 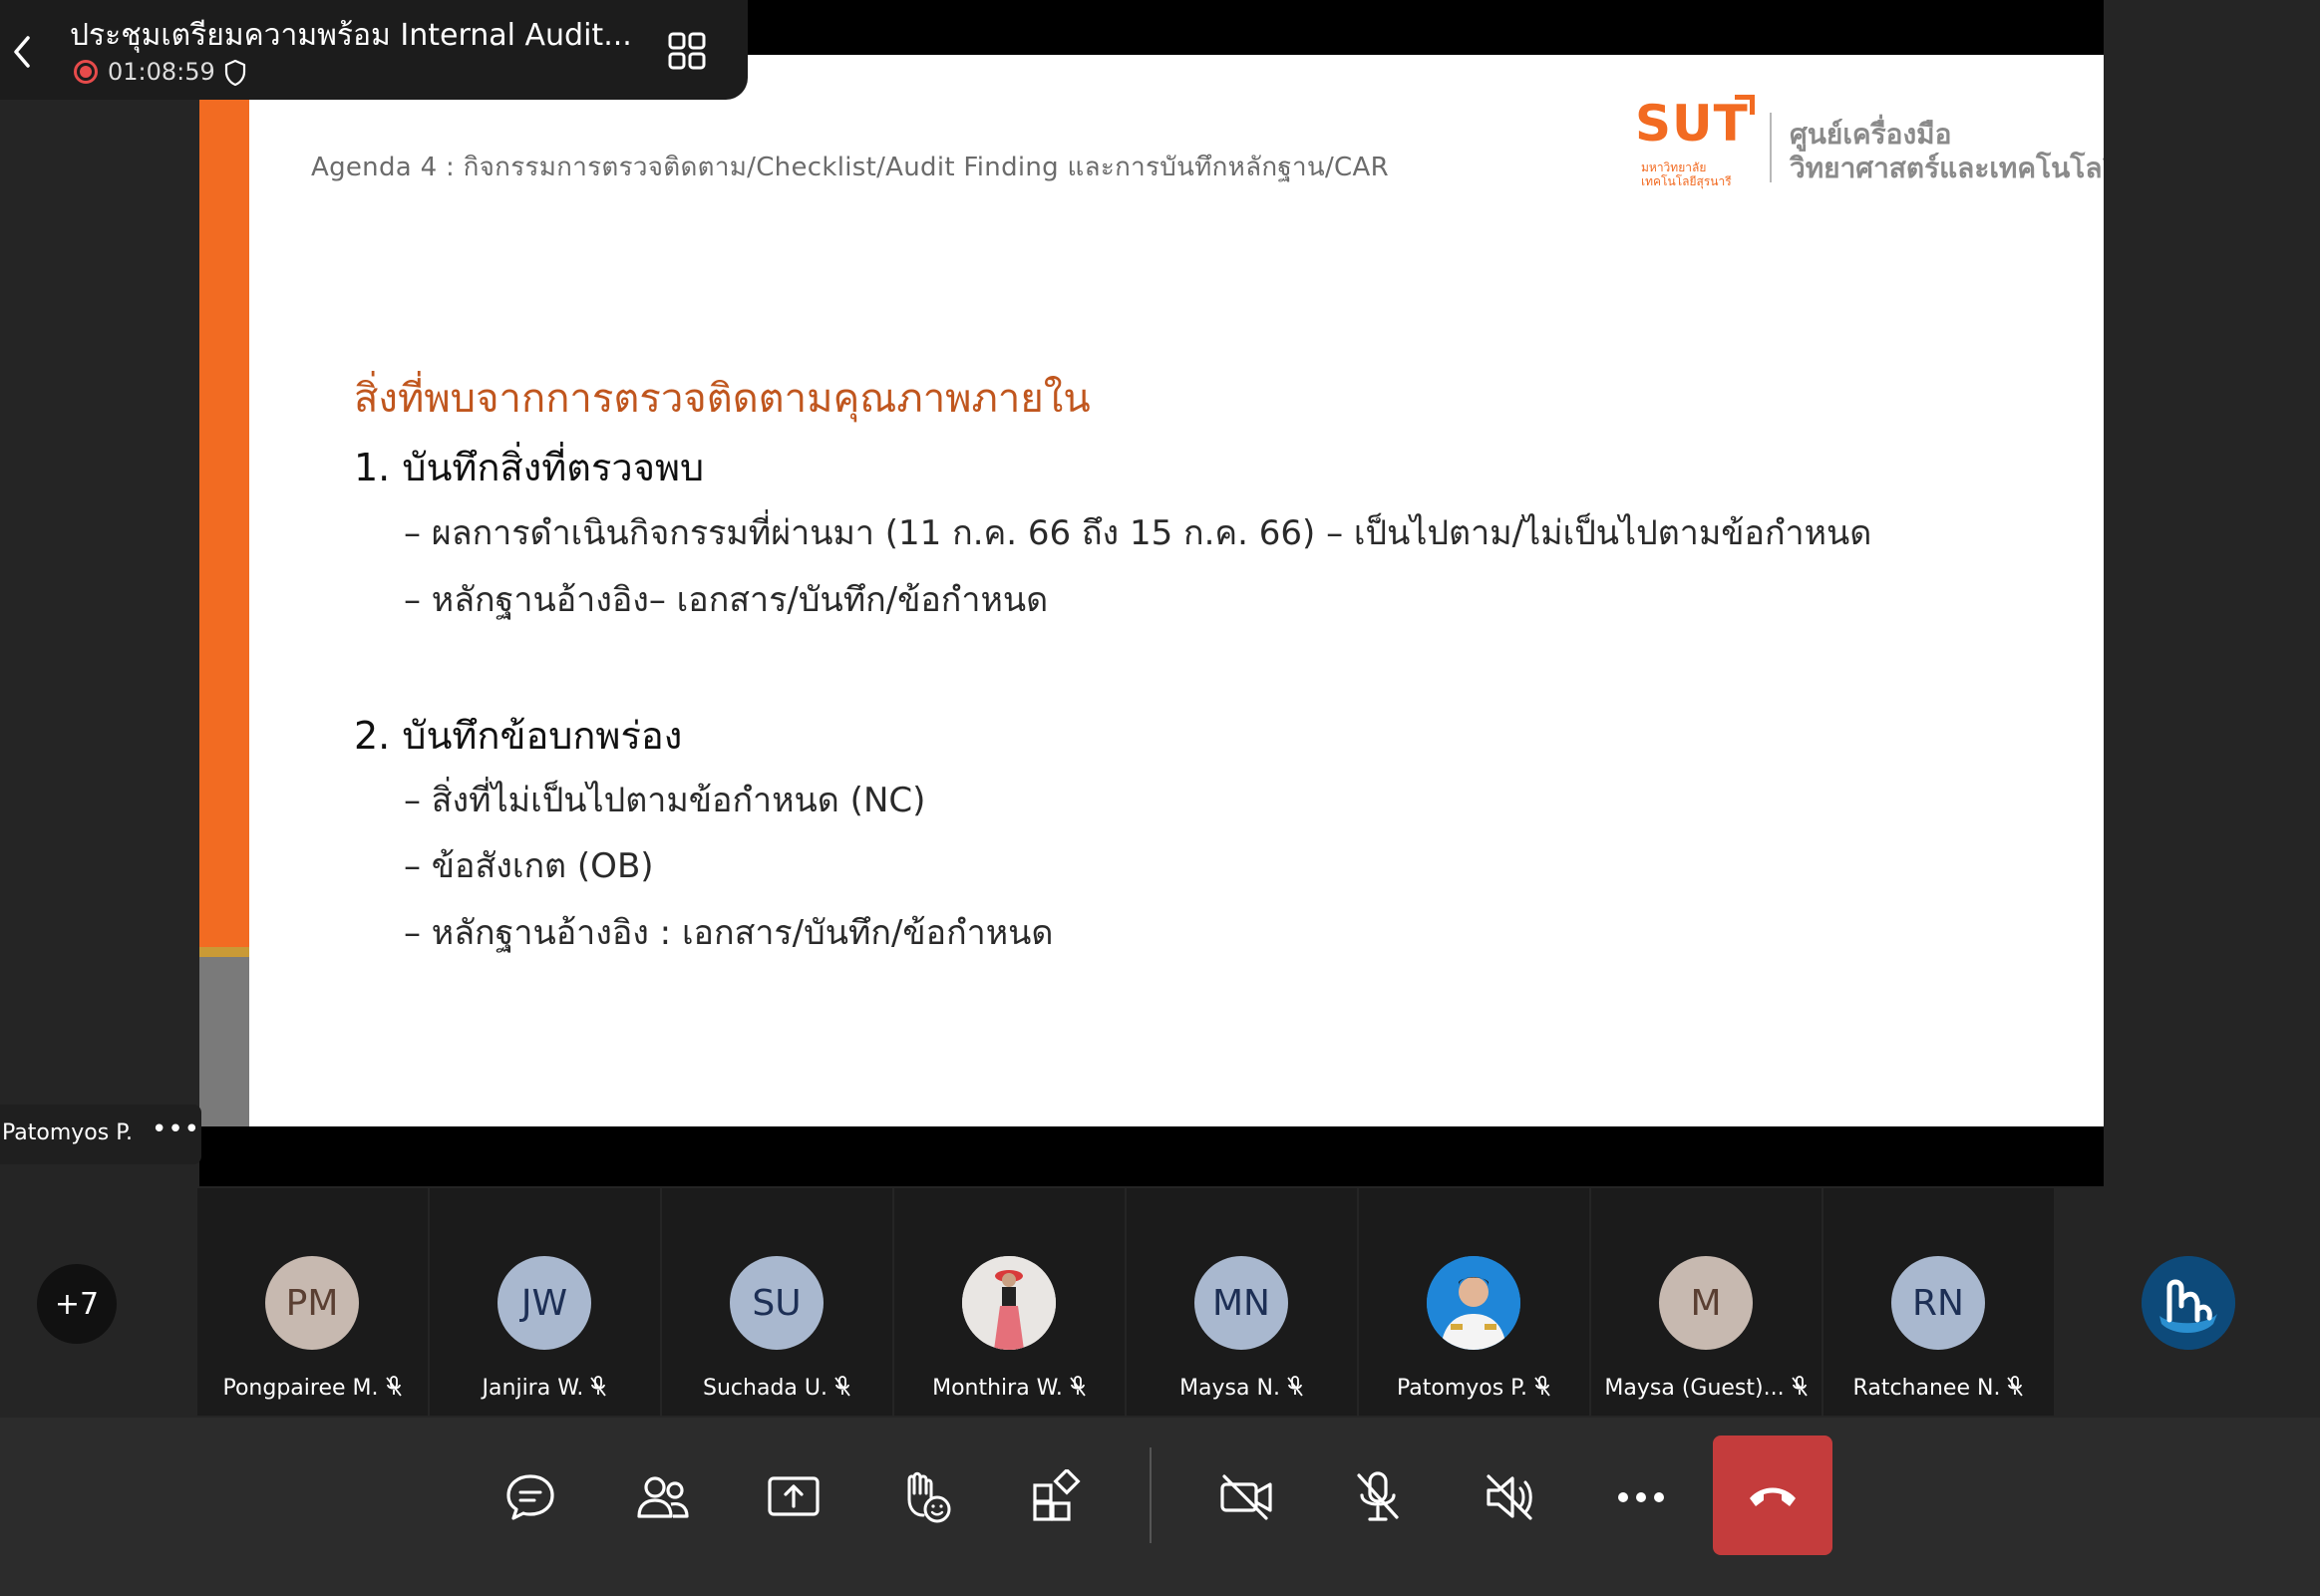 I want to click on participant-tile: Patomyos P., so click(x=1474, y=1302).